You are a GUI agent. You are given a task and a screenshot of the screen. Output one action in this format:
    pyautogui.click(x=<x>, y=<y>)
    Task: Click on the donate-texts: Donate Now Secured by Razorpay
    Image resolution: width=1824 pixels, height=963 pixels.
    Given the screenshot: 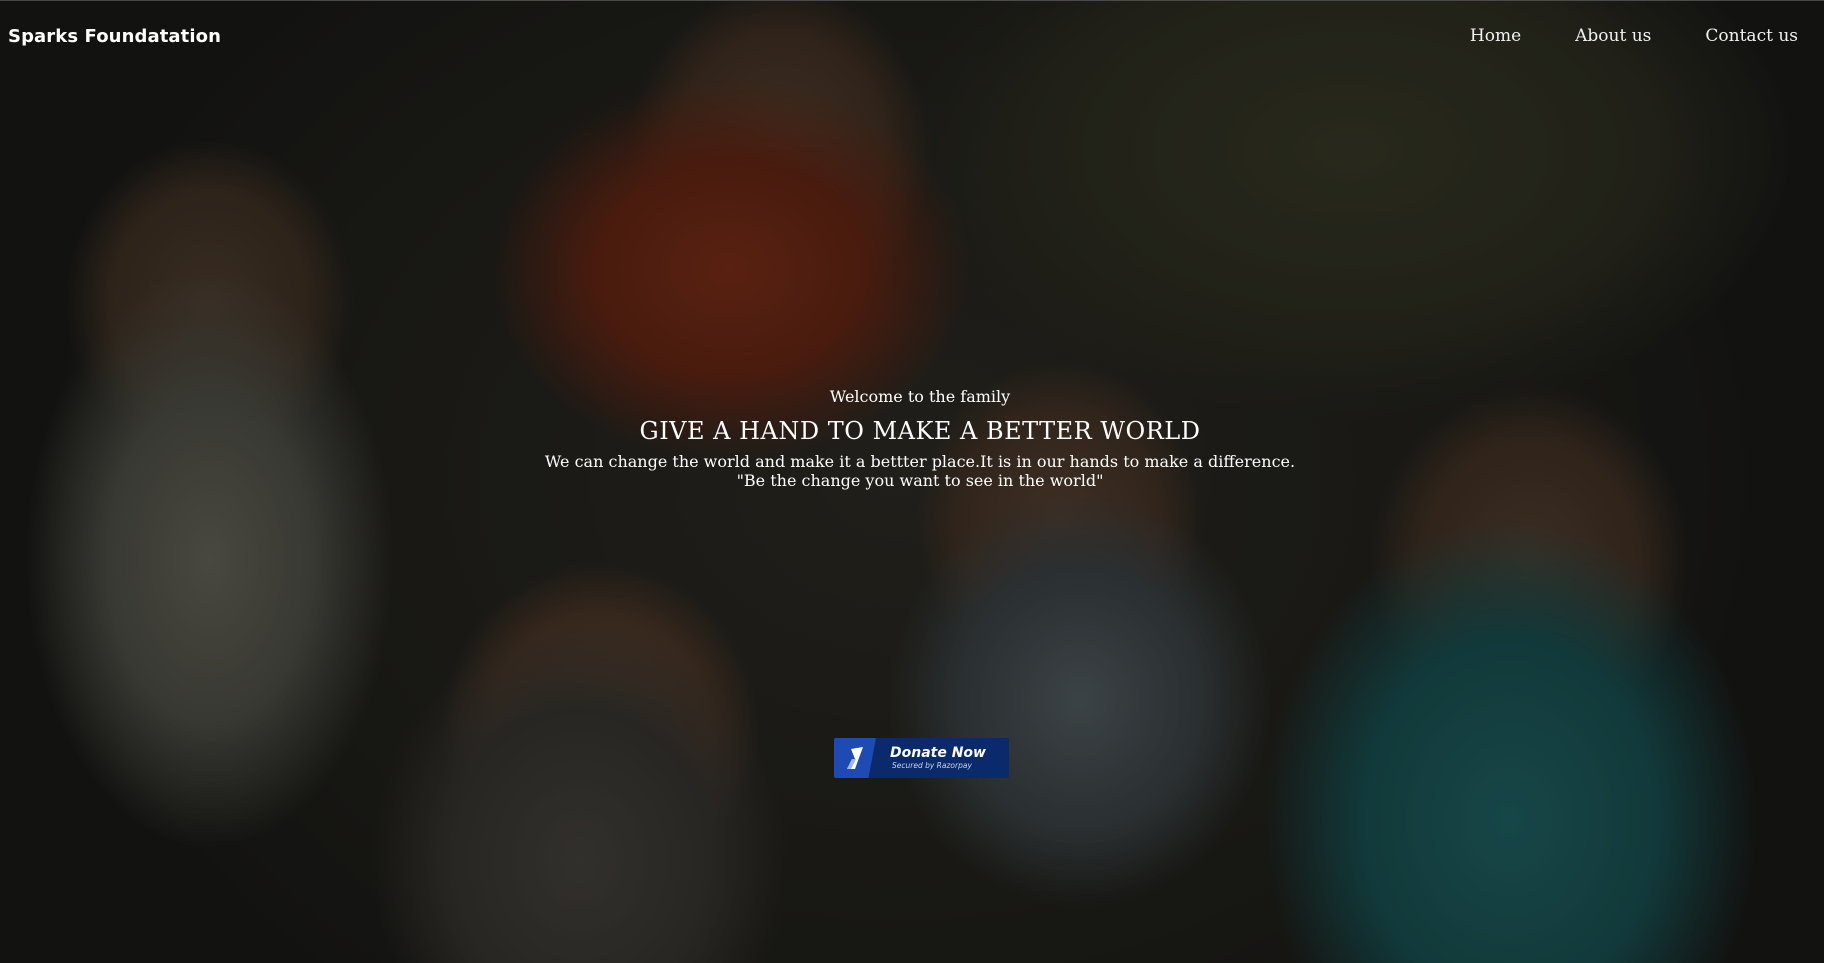 What is the action you would take?
    pyautogui.click(x=931, y=758)
    